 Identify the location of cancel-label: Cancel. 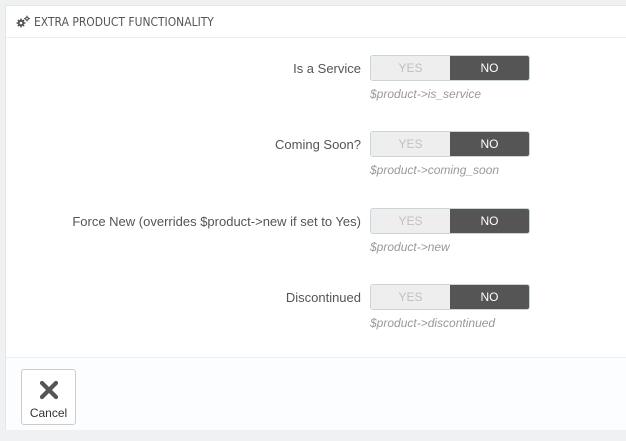
(48, 413).